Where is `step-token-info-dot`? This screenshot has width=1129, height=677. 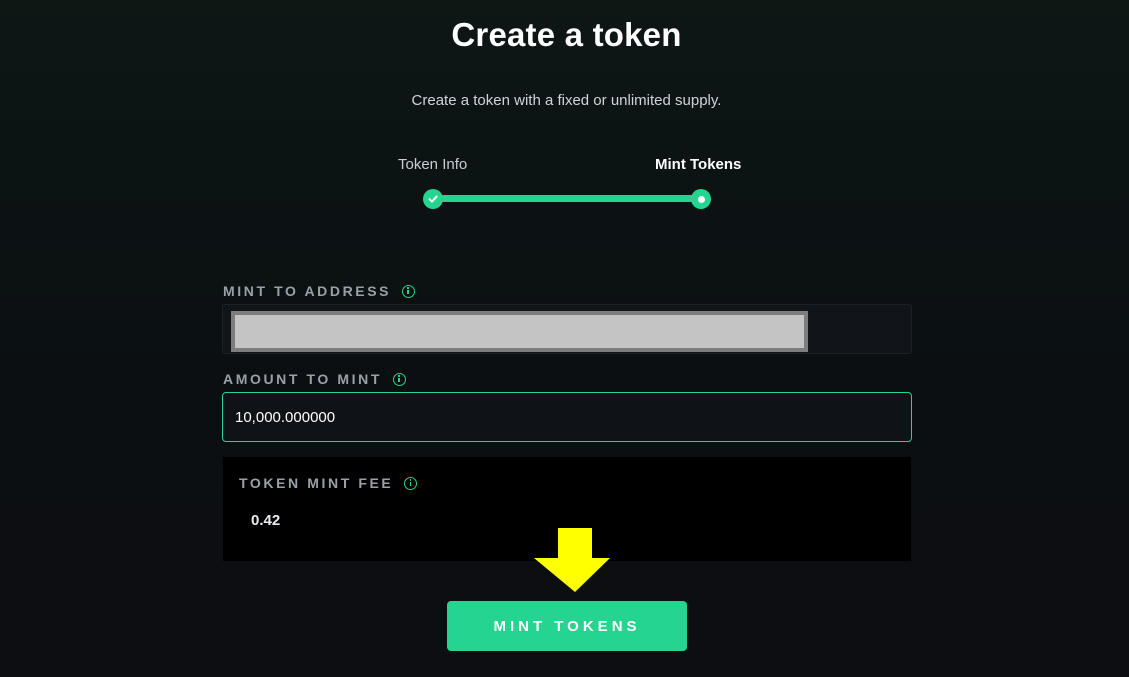
step-token-info-dot is located at coordinates (433, 199).